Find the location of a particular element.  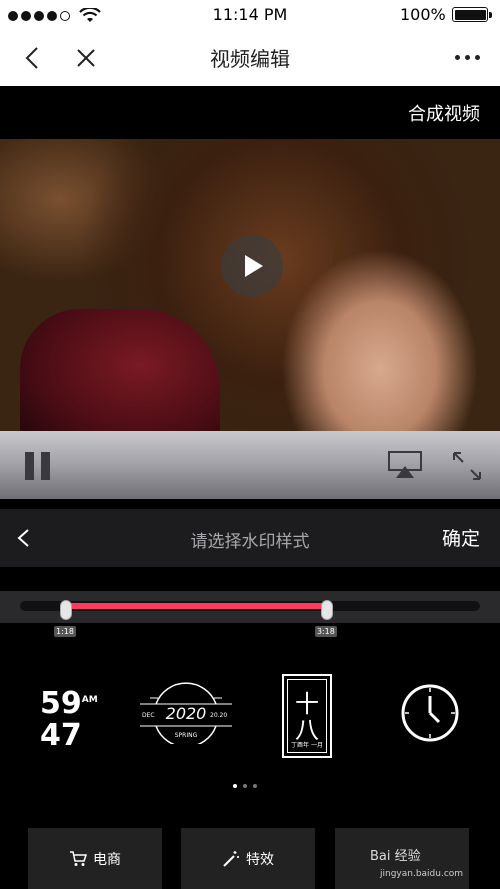

range-start-label: 1:18 is located at coordinates (65, 631).